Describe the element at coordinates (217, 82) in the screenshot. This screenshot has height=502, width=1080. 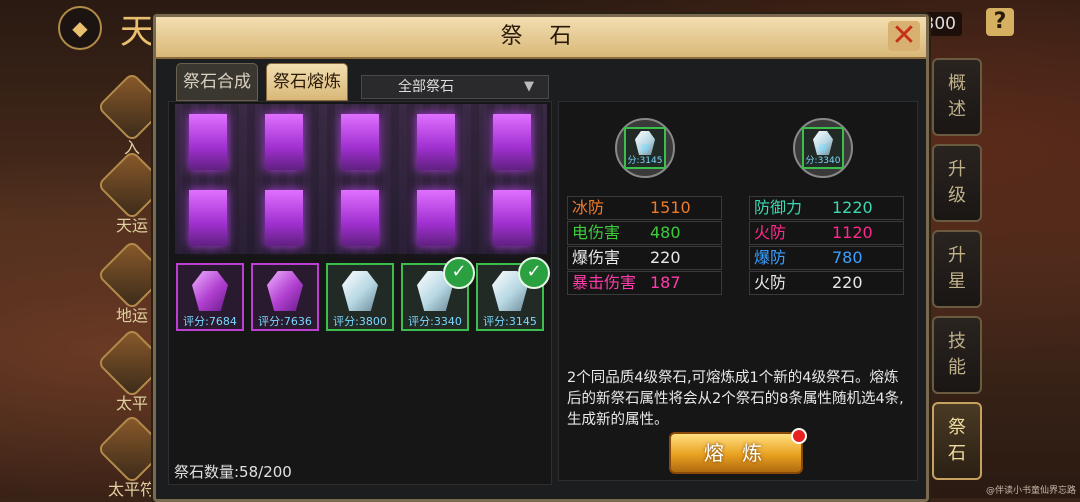
I see `tab-stone-synthesis: 祭石合成` at that location.